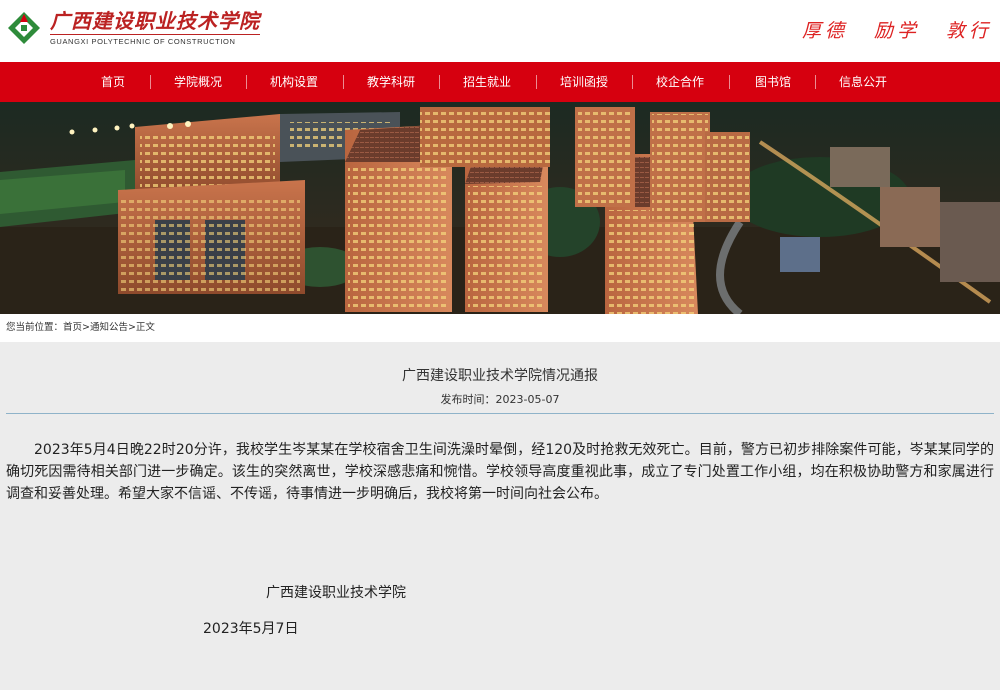  What do you see at coordinates (109, 327) in the screenshot?
I see `breadcrumb-path: 首页>通知公告>正文` at bounding box center [109, 327].